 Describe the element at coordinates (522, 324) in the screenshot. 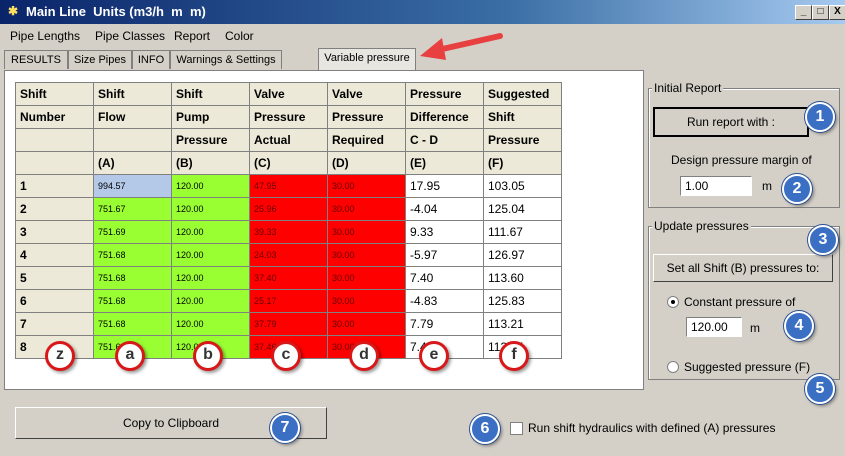

I see `suggested-cell: 113.21` at that location.